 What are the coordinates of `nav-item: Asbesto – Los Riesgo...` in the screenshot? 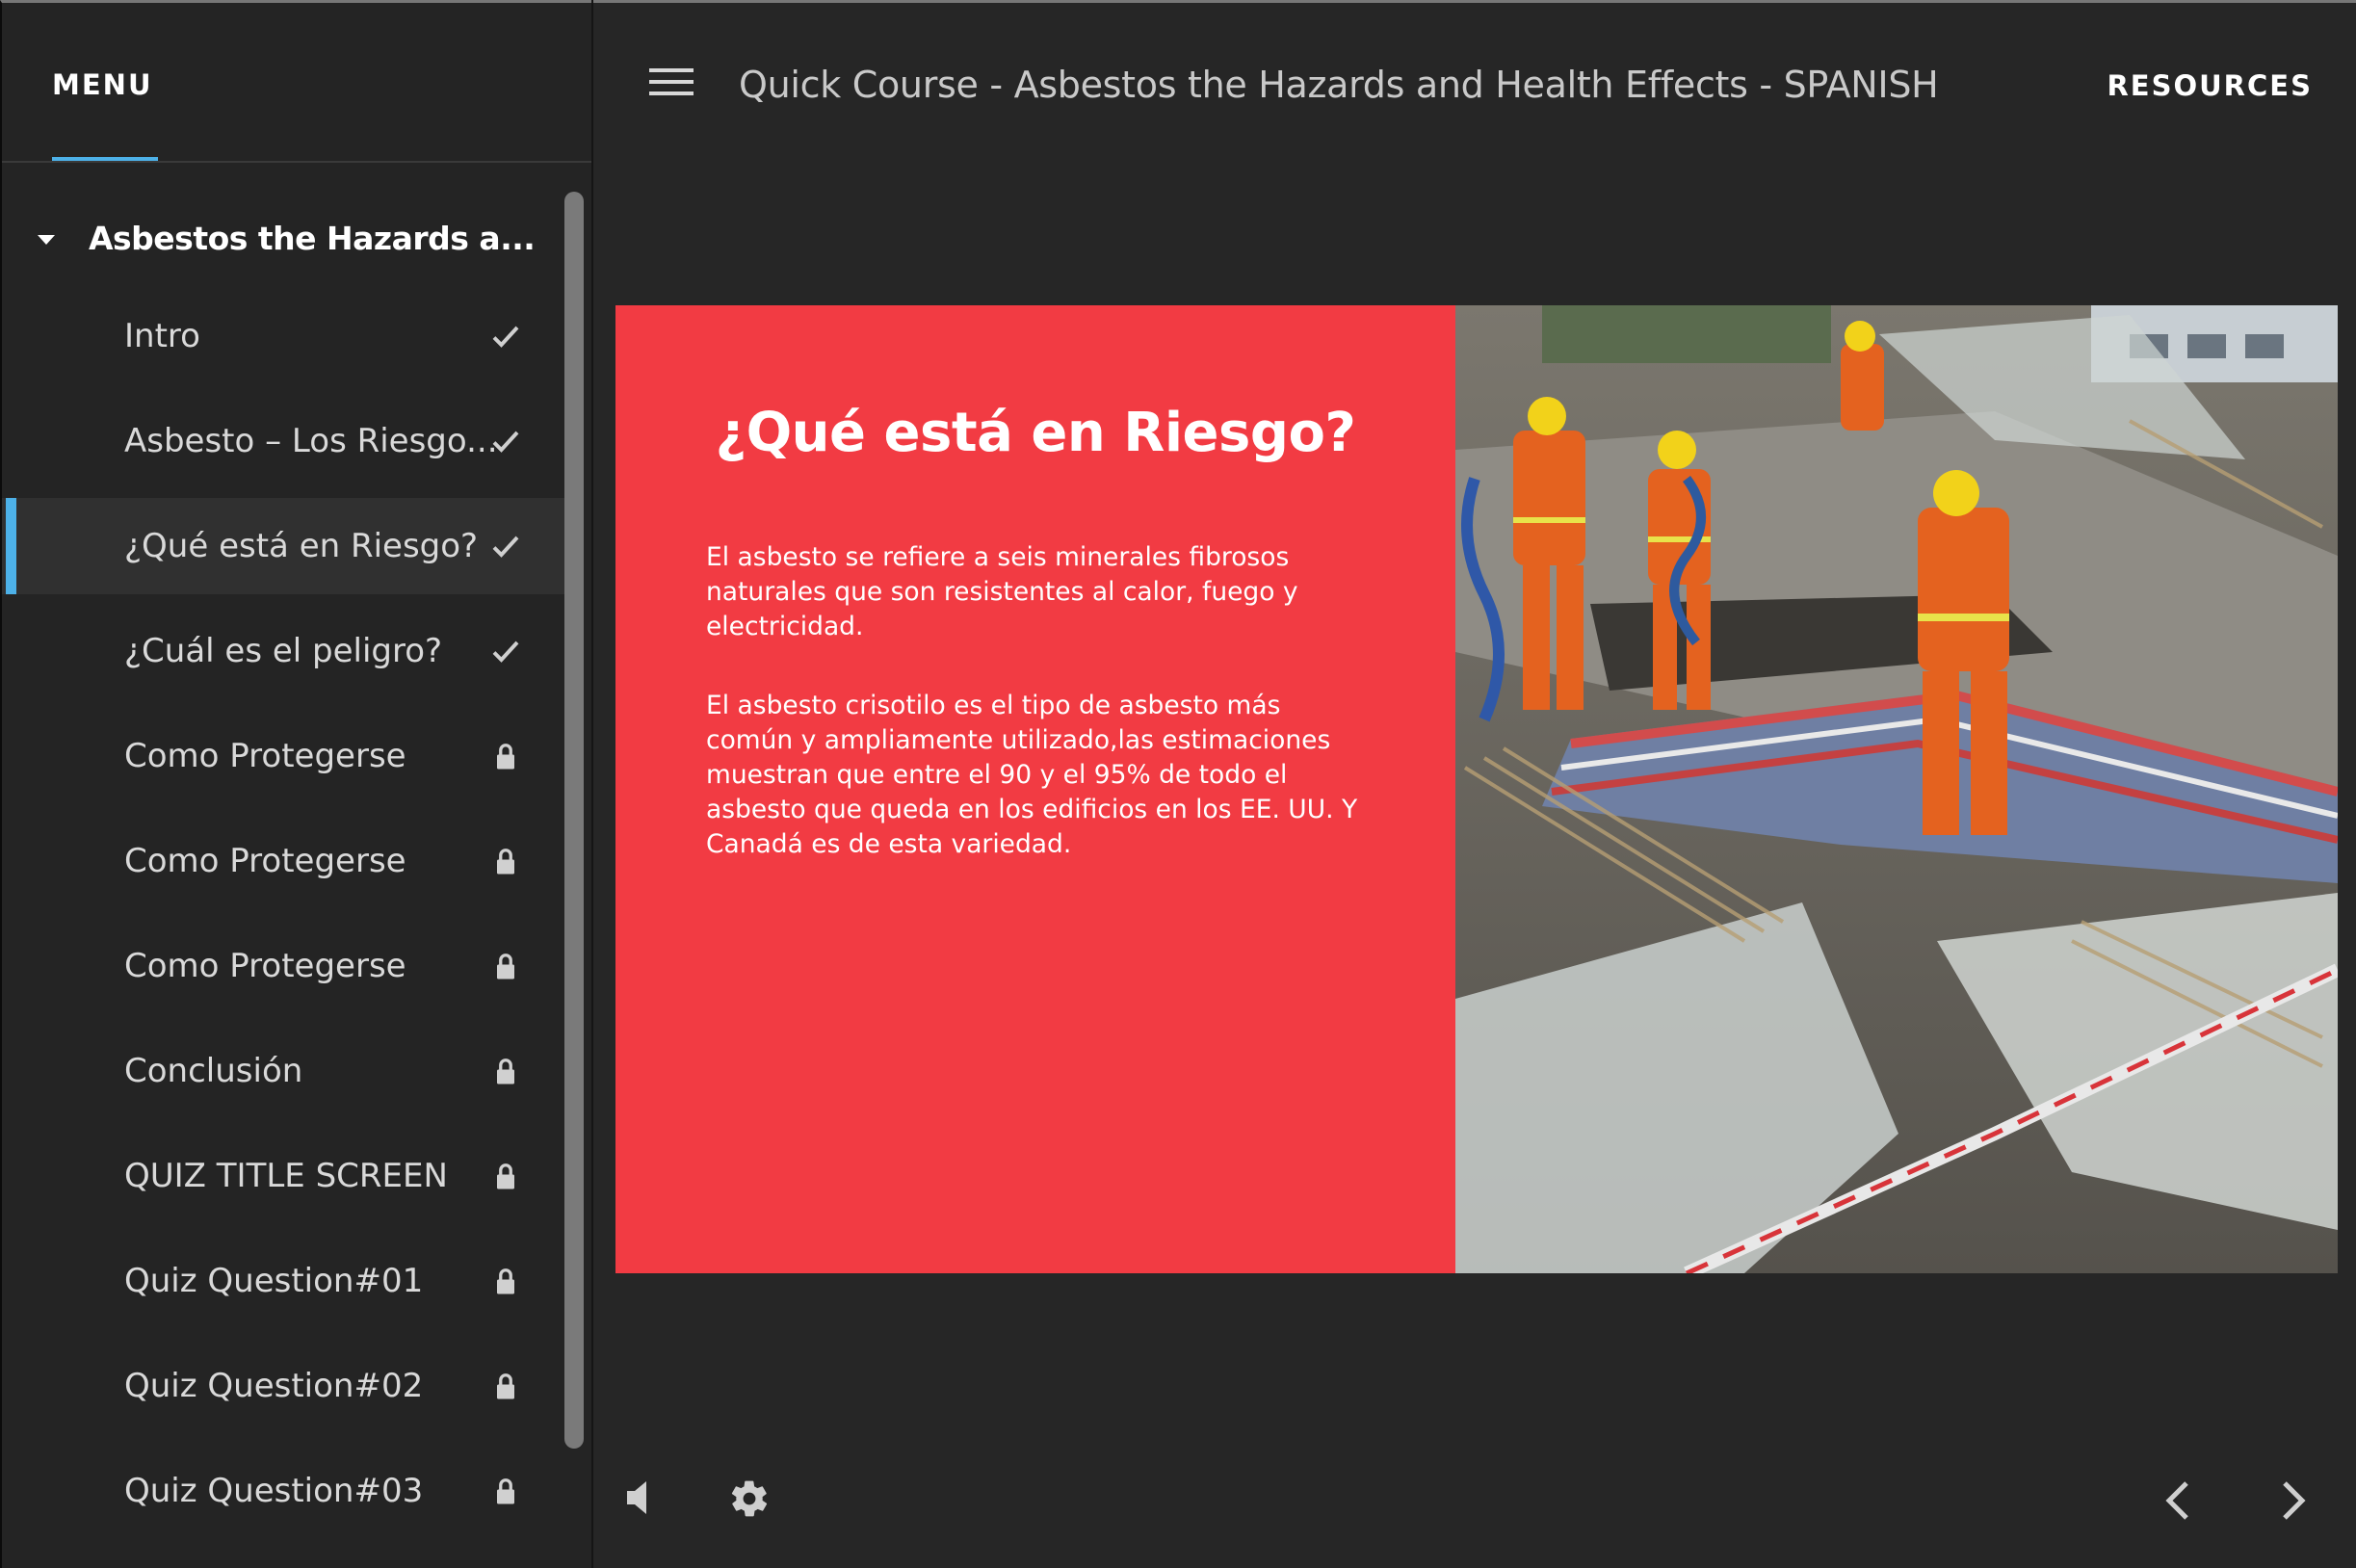 It's located at (283, 441).